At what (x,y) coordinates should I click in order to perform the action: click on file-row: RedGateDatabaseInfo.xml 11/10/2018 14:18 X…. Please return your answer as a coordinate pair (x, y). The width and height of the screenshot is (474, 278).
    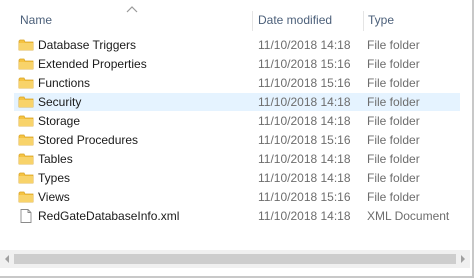
    Looking at the image, I should click on (237, 216).